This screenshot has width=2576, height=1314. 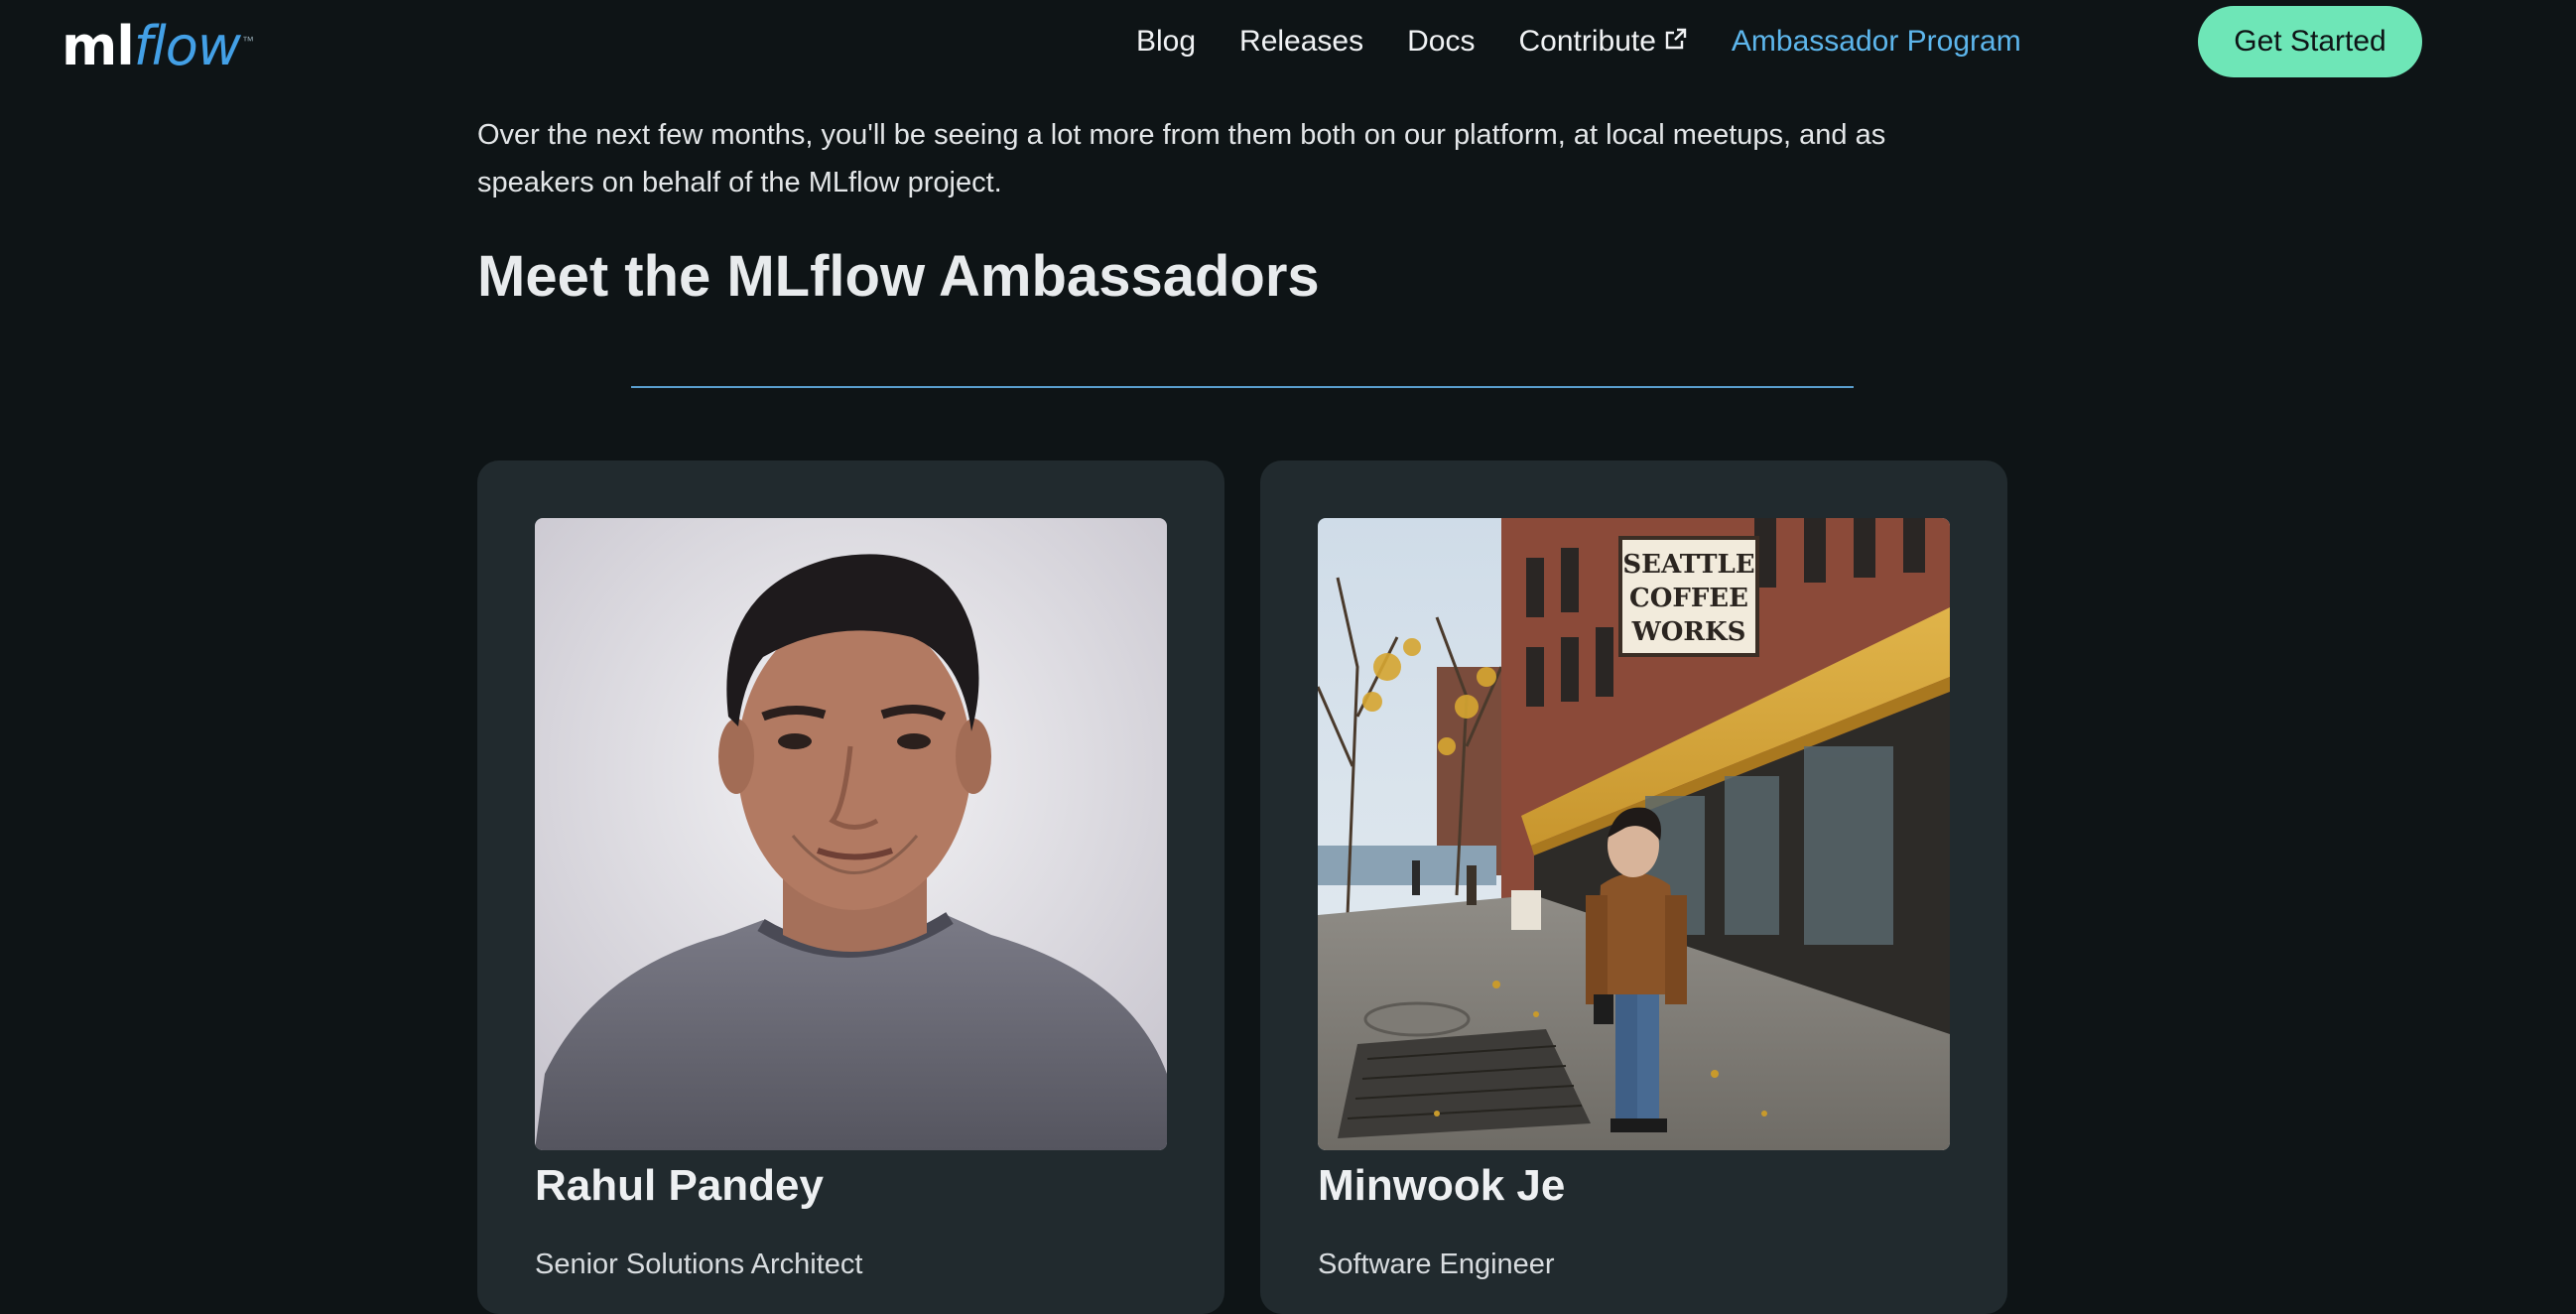 What do you see at coordinates (1166, 42) in the screenshot?
I see `nav-blog: Blog` at bounding box center [1166, 42].